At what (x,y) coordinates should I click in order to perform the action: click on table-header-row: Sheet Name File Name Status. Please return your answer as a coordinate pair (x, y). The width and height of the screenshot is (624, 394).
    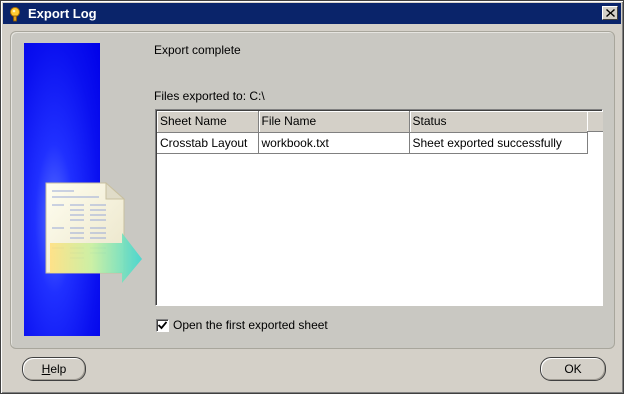
    Looking at the image, I should click on (372, 122).